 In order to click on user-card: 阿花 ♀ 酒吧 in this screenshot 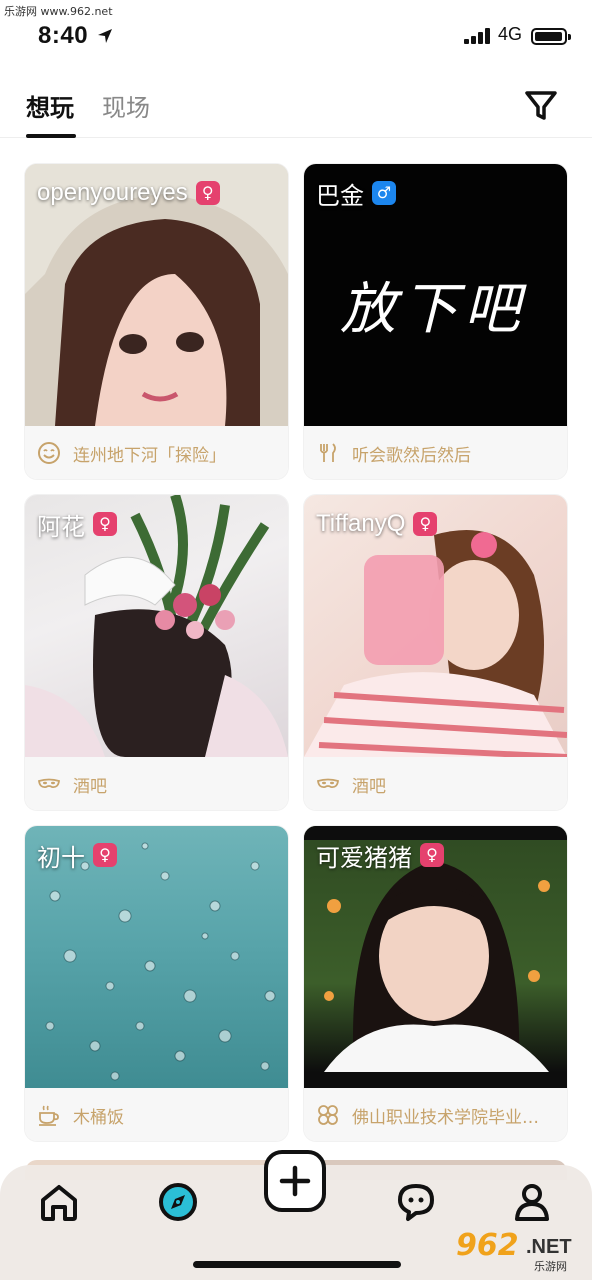, I will do `click(156, 652)`.